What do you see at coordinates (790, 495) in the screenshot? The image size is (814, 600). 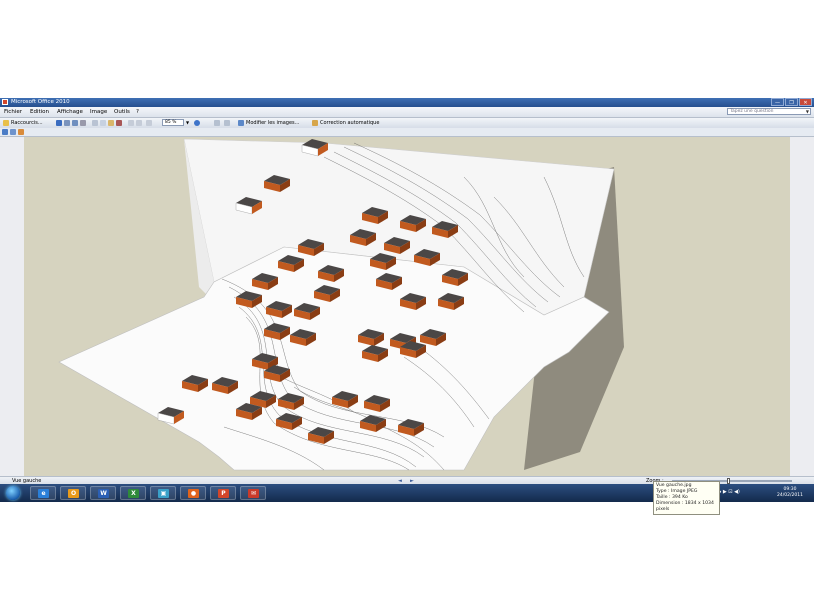 I see `clock-date: 24/02/2011` at bounding box center [790, 495].